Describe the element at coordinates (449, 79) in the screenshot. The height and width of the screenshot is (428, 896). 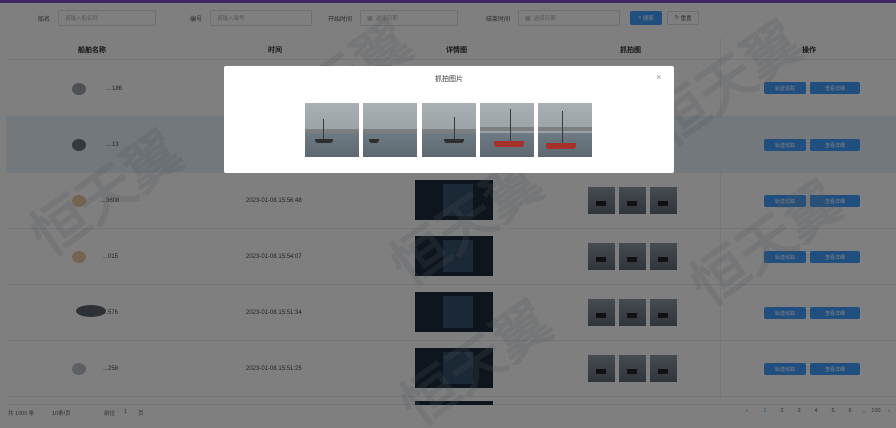
I see `dialog-title: 抓拍图片` at that location.